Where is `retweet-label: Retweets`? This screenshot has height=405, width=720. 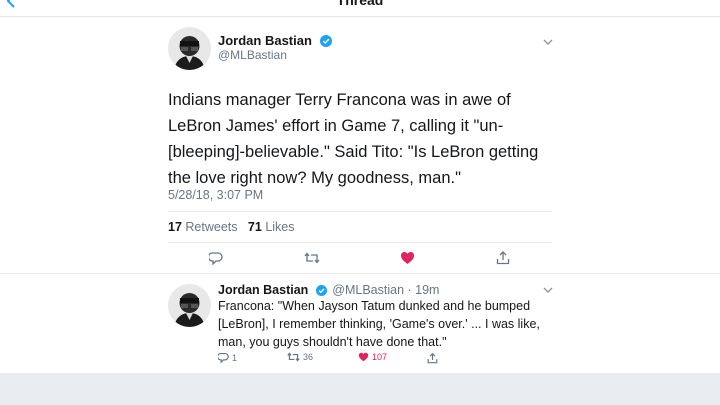
retweet-label: Retweets is located at coordinates (211, 227).